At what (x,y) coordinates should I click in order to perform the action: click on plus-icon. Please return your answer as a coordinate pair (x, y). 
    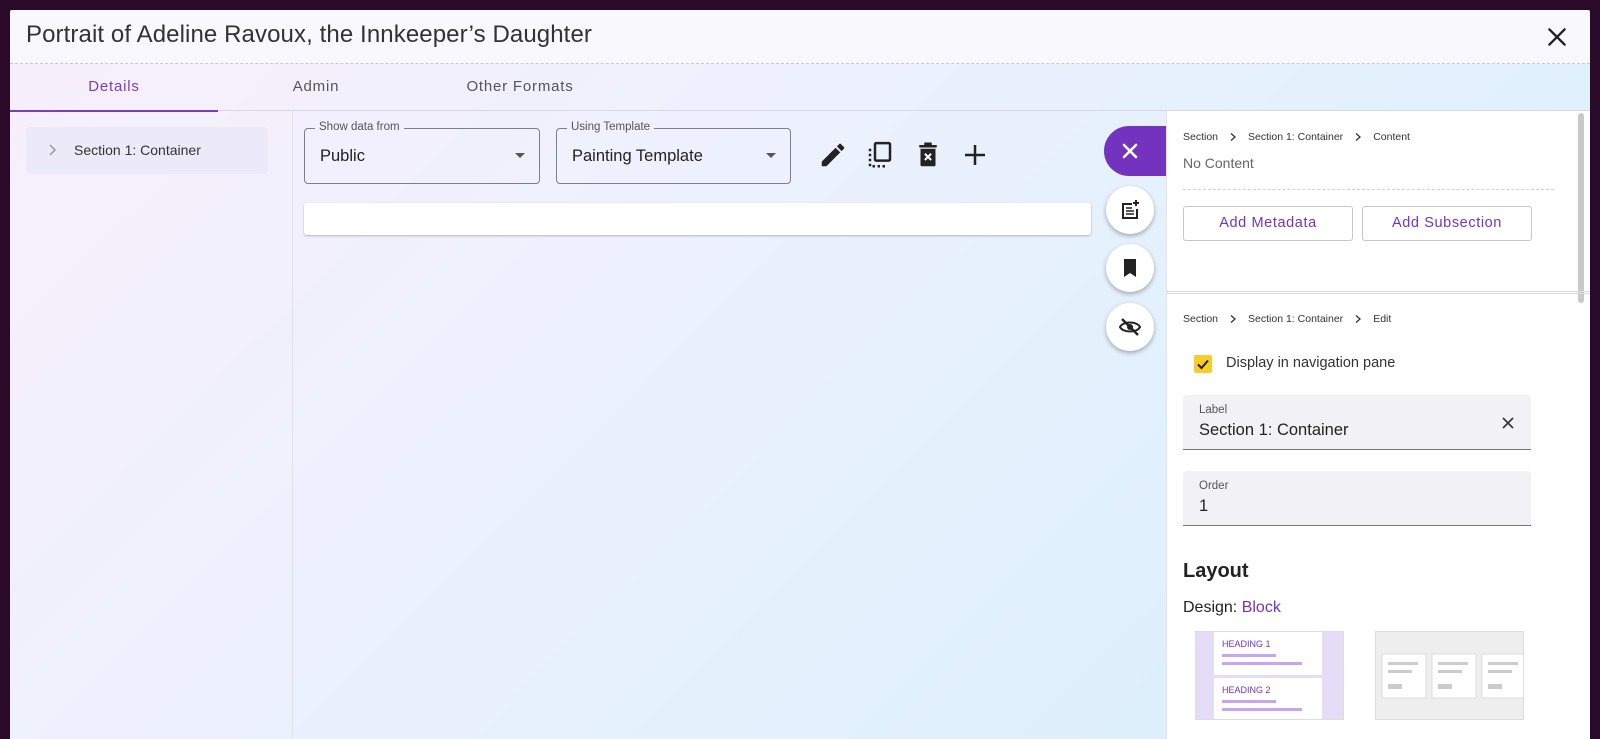
    Looking at the image, I should click on (975, 155).